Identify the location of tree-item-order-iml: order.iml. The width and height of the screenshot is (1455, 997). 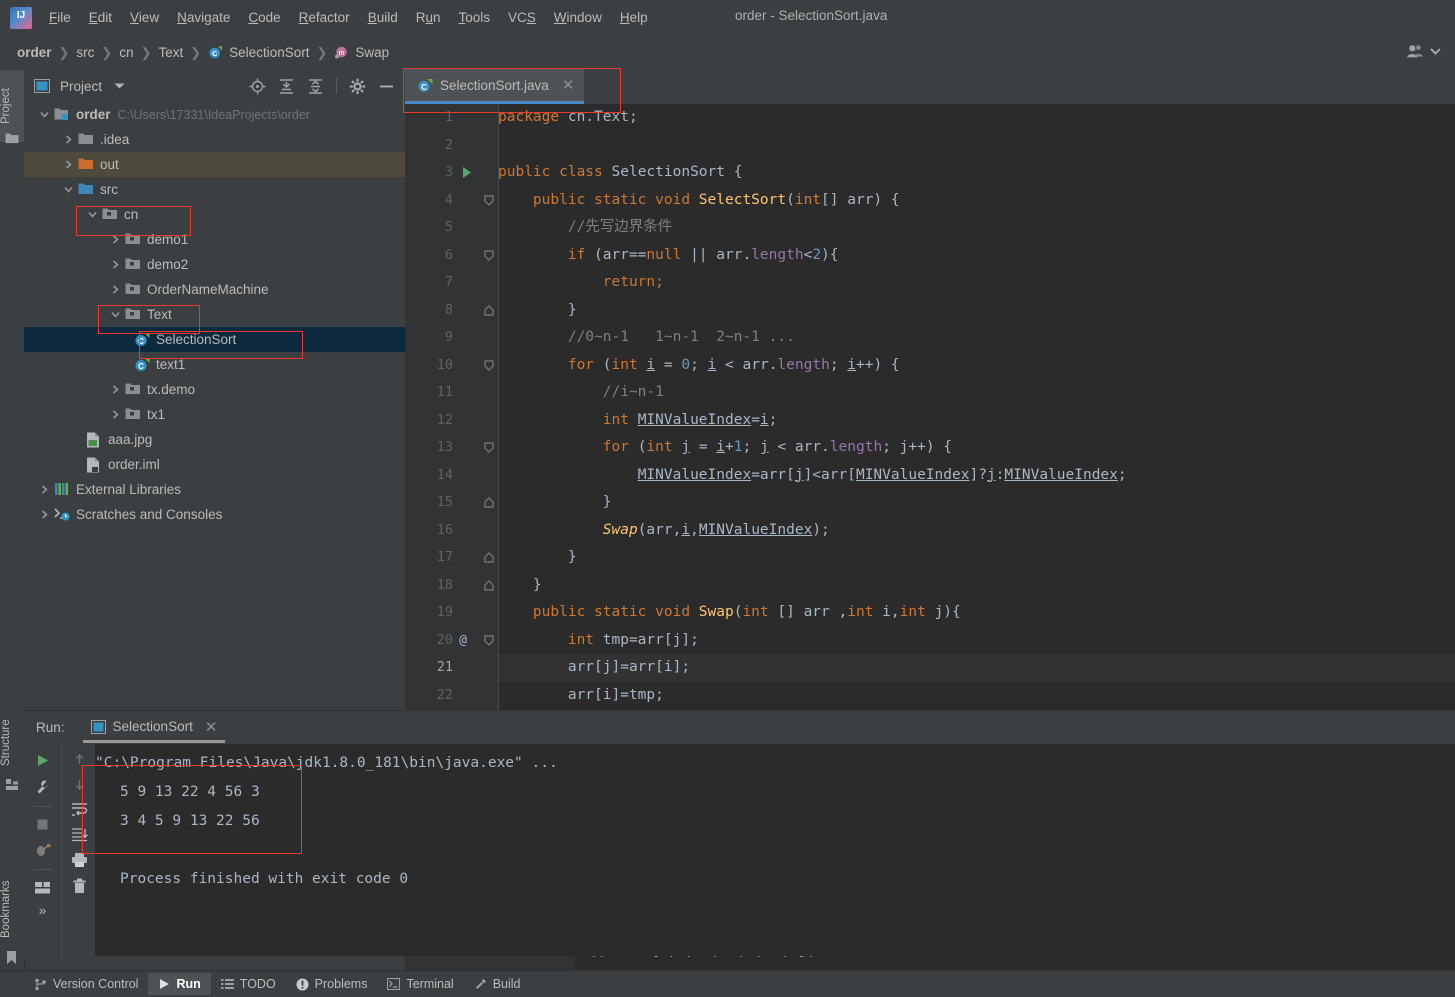
(214, 464).